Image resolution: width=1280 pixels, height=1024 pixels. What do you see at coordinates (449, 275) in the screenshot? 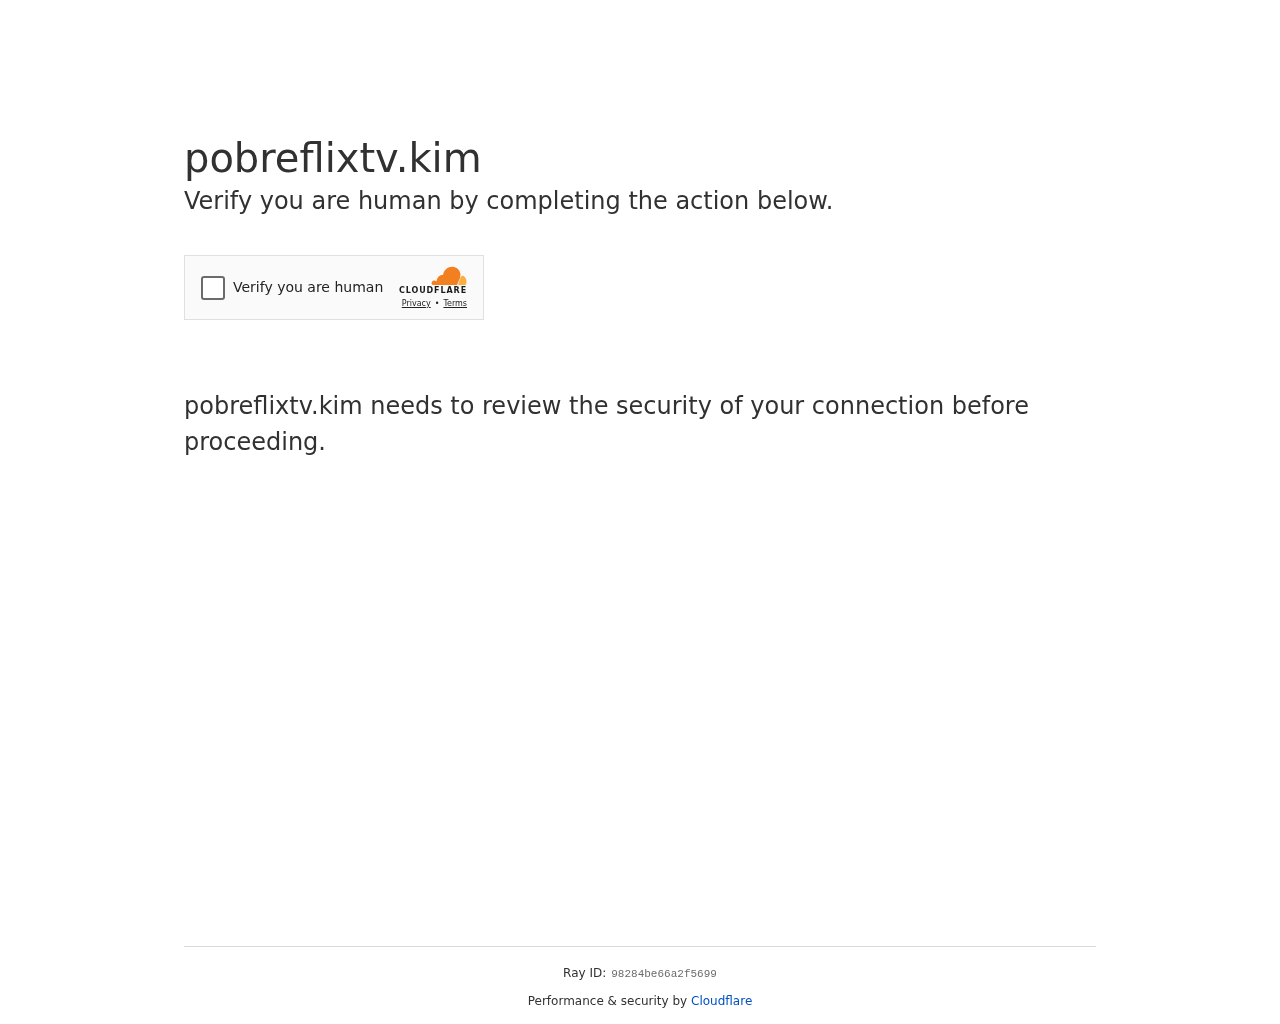
I see `cloud-logo-icon` at bounding box center [449, 275].